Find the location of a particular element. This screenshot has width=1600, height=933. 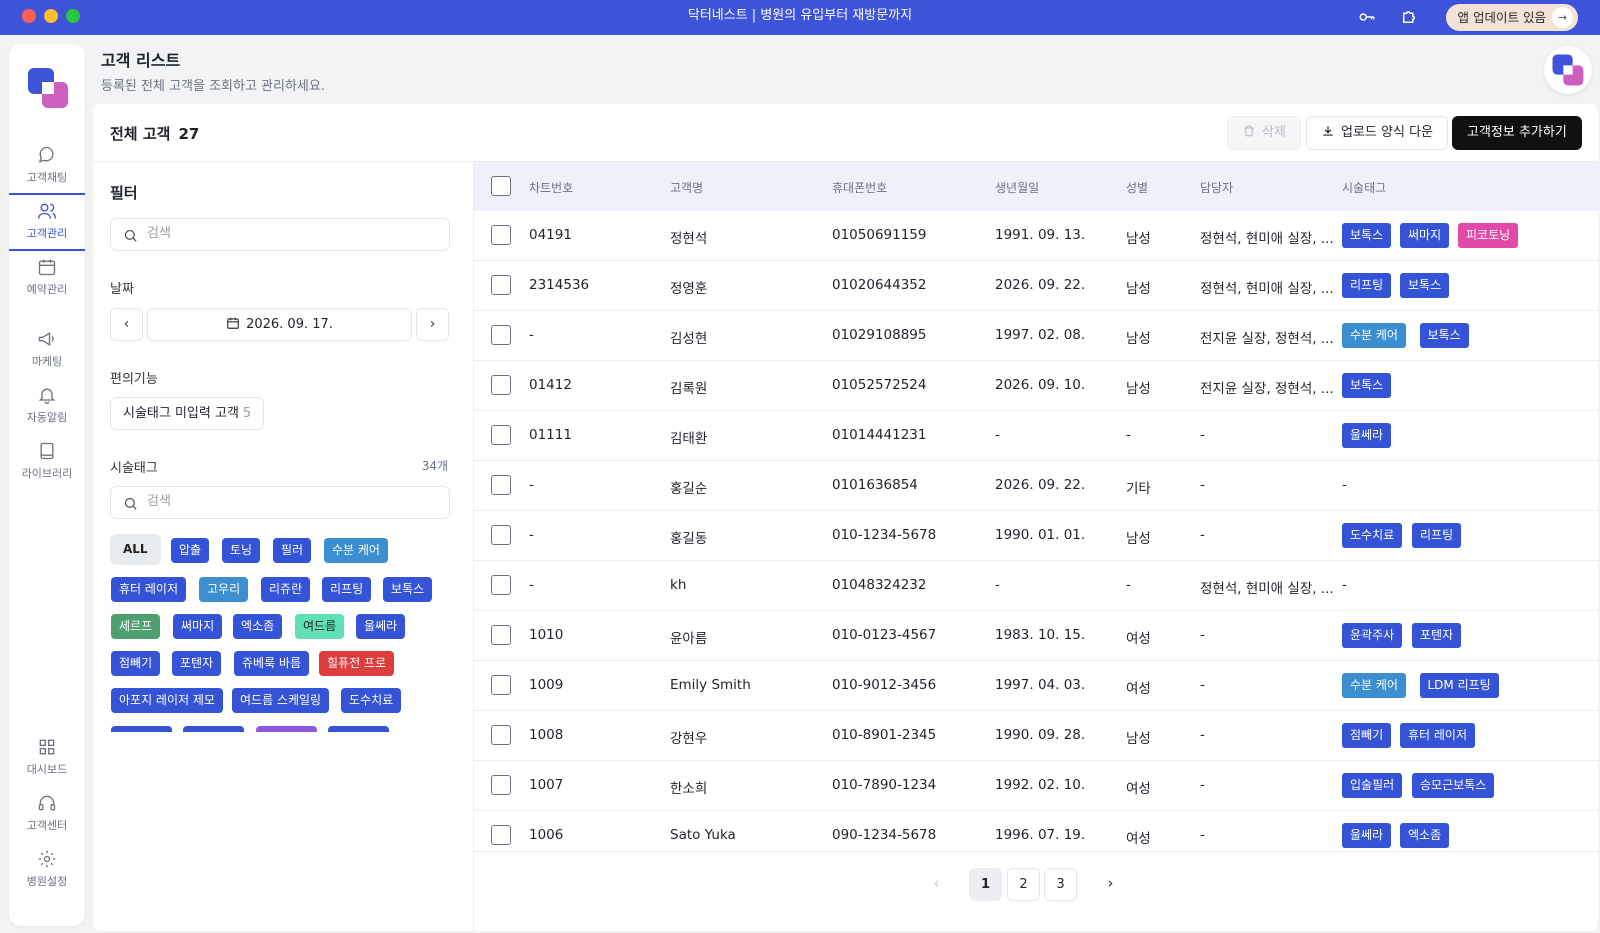

add-customer-button: 고객정보 추가하기 is located at coordinates (1517, 133).